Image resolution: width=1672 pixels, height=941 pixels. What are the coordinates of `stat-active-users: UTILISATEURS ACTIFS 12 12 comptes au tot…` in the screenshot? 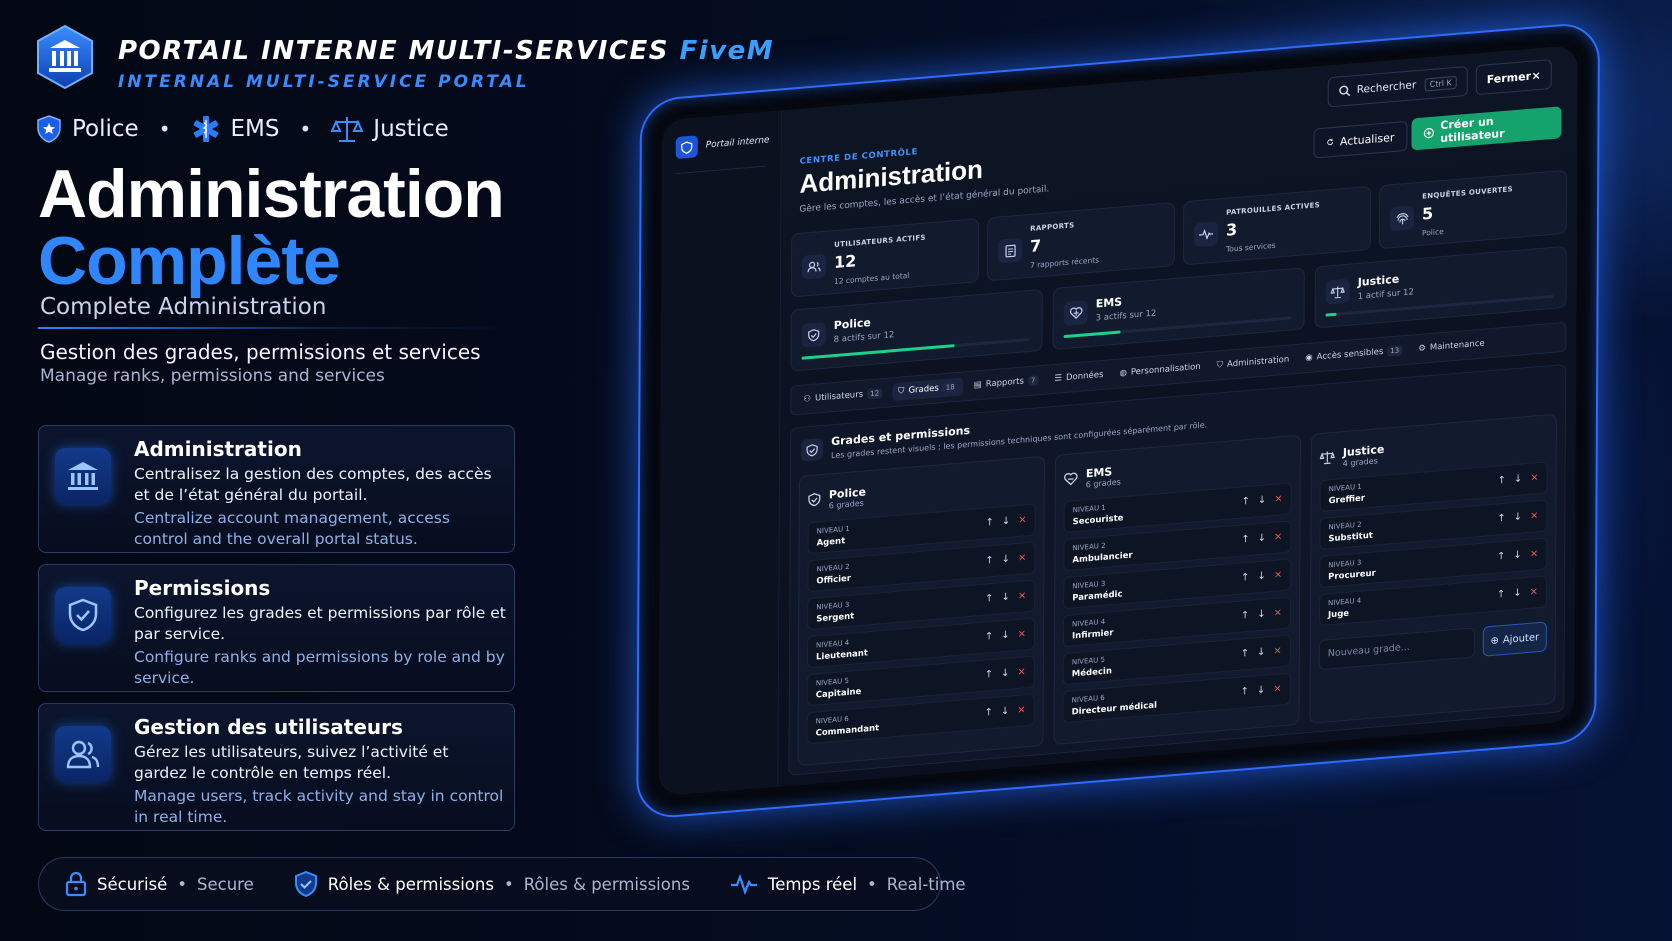 It's located at (885, 258).